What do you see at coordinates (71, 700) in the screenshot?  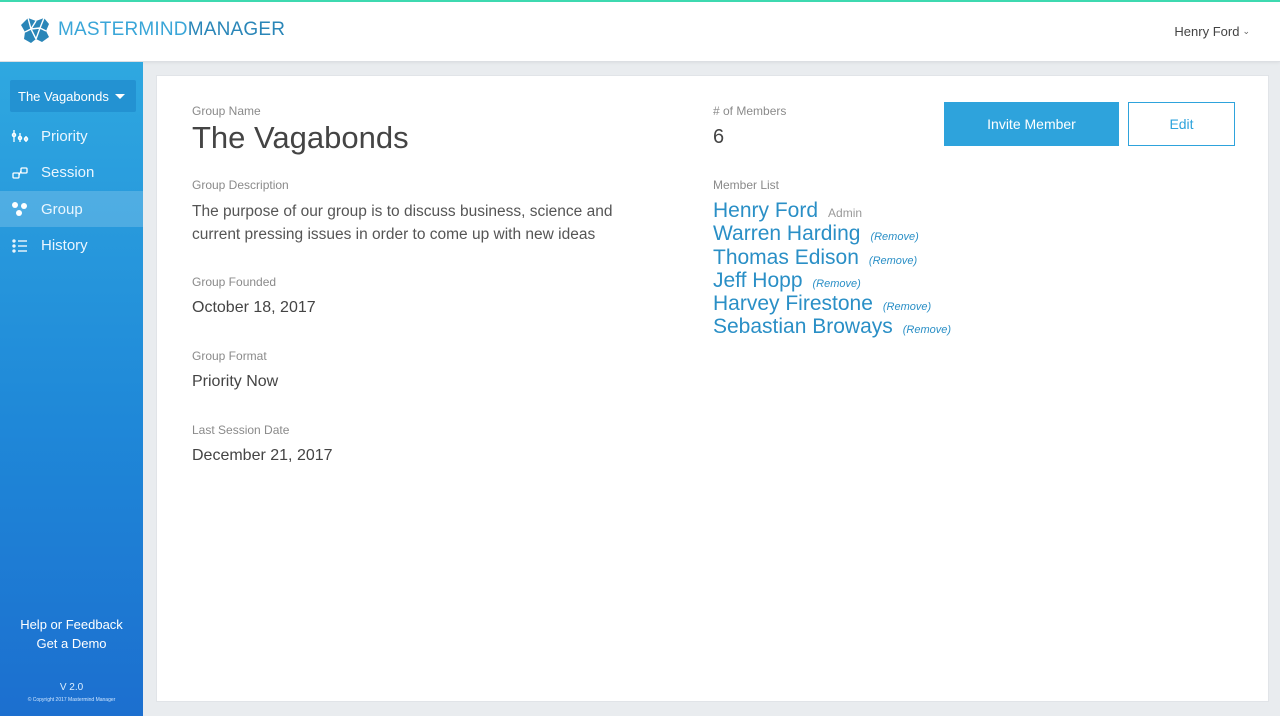 I see `copyright-text: © Copyright 2017 Mastermind Manager` at bounding box center [71, 700].